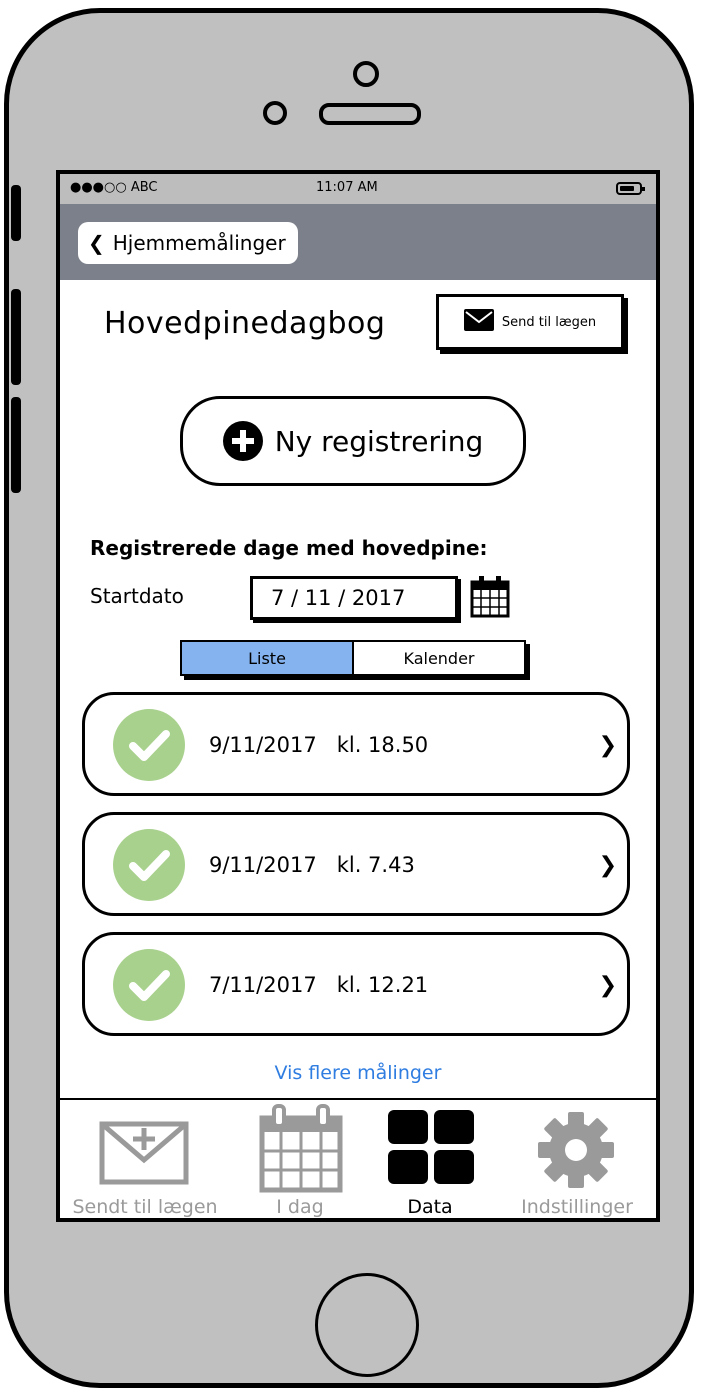 This screenshot has width=701, height=1394. I want to click on new-registration-button: Ny registrering, so click(353, 441).